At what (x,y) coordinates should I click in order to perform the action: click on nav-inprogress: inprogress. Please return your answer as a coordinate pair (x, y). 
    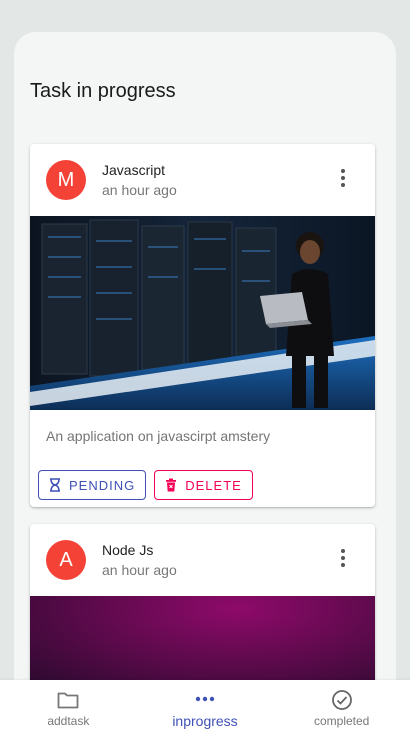
    Looking at the image, I should click on (205, 708).